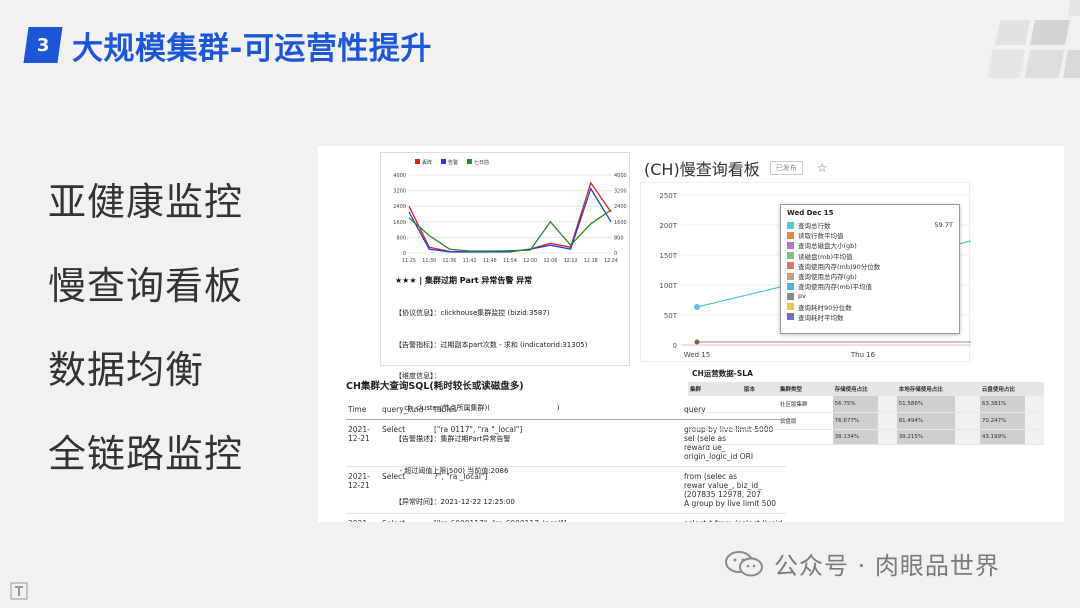 The height and width of the screenshot is (608, 1080). I want to click on column-header: query_kind, so click(406, 410).